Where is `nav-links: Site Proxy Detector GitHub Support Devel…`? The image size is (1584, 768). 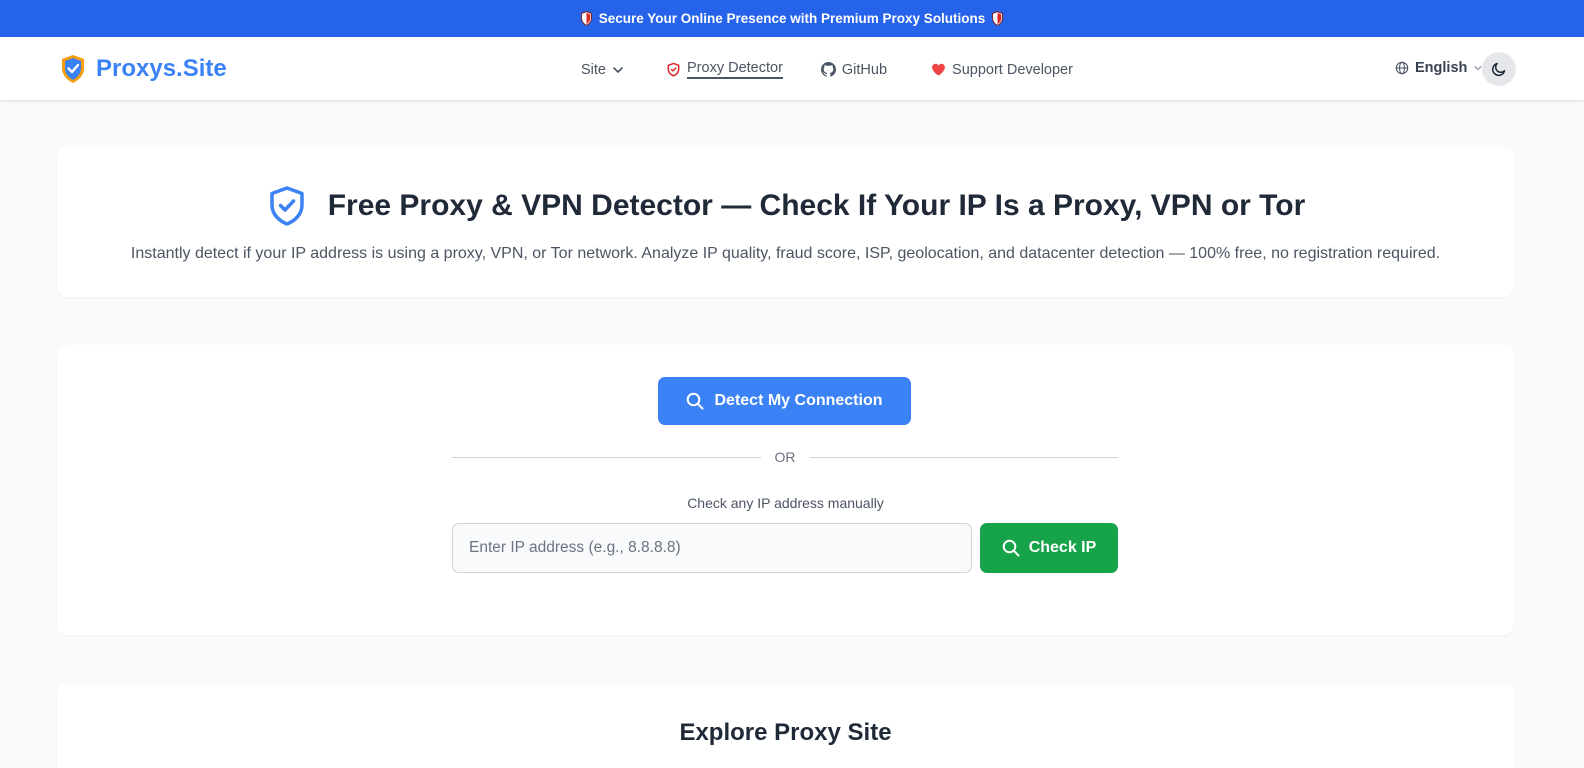 nav-links: Site Proxy Detector GitHub Support Devel… is located at coordinates (827, 69).